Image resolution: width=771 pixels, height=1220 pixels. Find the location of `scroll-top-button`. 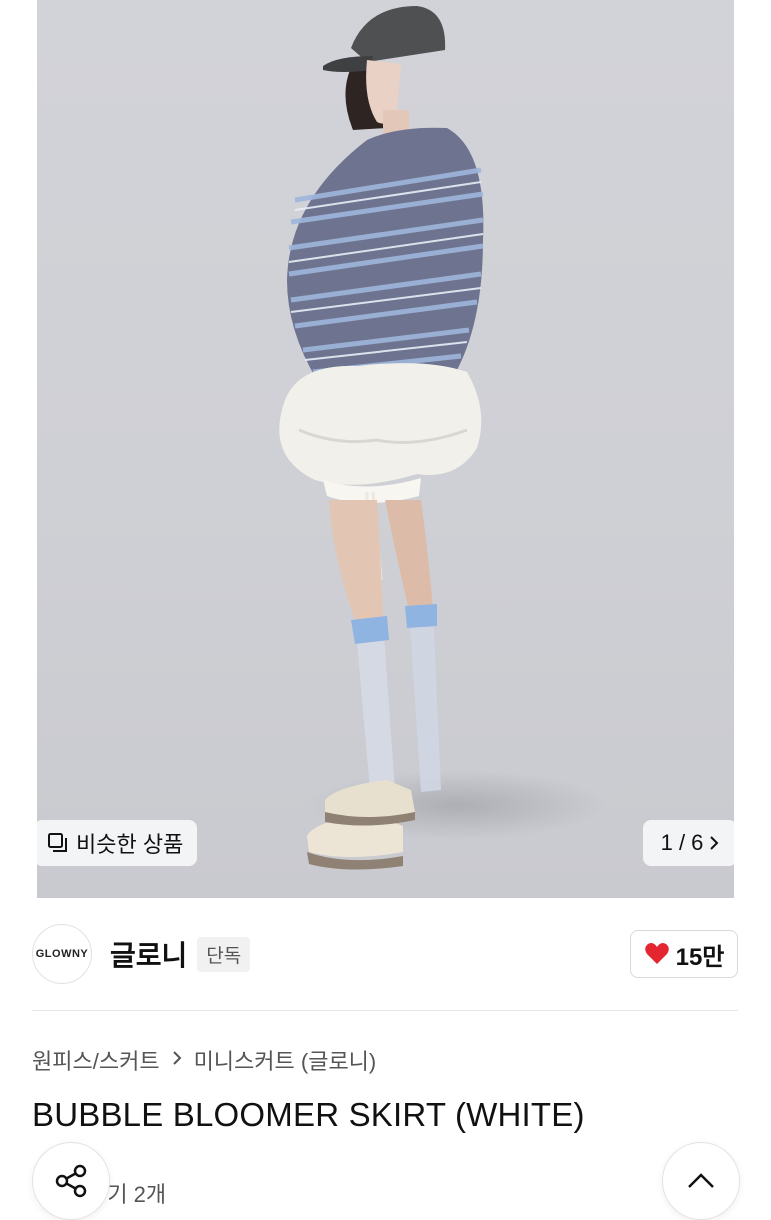

scroll-top-button is located at coordinates (701, 1181).